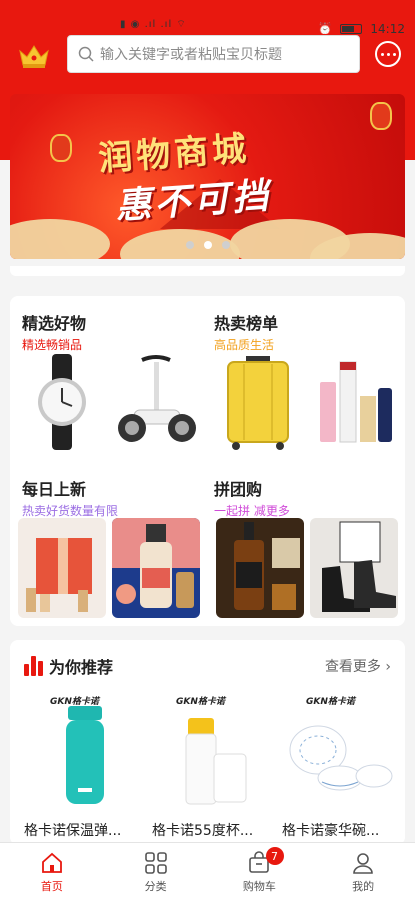  What do you see at coordinates (51, 862) in the screenshot?
I see `home-icon` at bounding box center [51, 862].